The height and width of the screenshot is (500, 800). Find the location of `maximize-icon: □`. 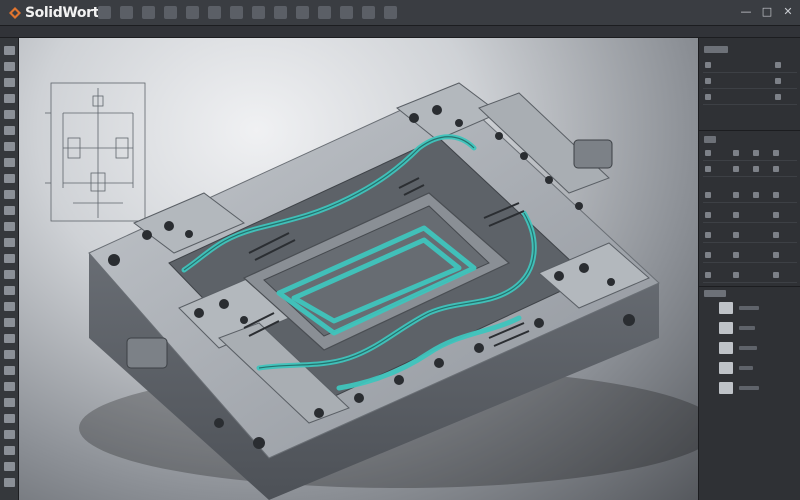

maximize-icon: □ is located at coordinates (767, 12).